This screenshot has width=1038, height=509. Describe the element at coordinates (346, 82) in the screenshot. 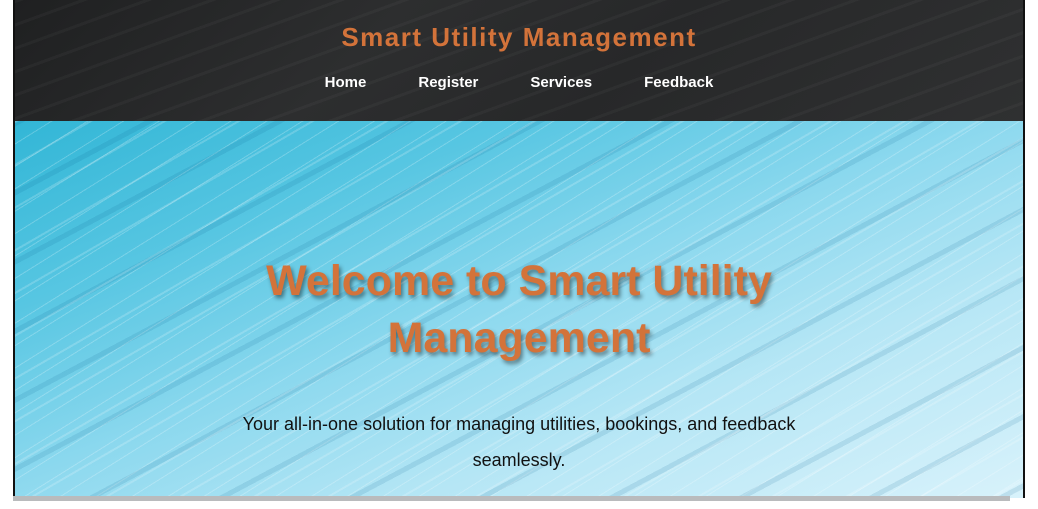

I see `nav-home-link: Home` at that location.